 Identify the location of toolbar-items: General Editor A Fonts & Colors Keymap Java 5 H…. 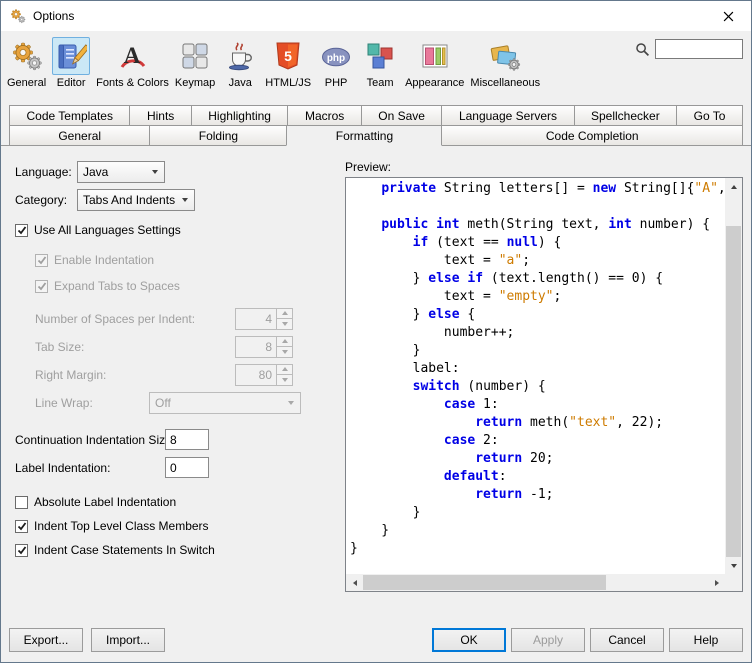
(274, 63).